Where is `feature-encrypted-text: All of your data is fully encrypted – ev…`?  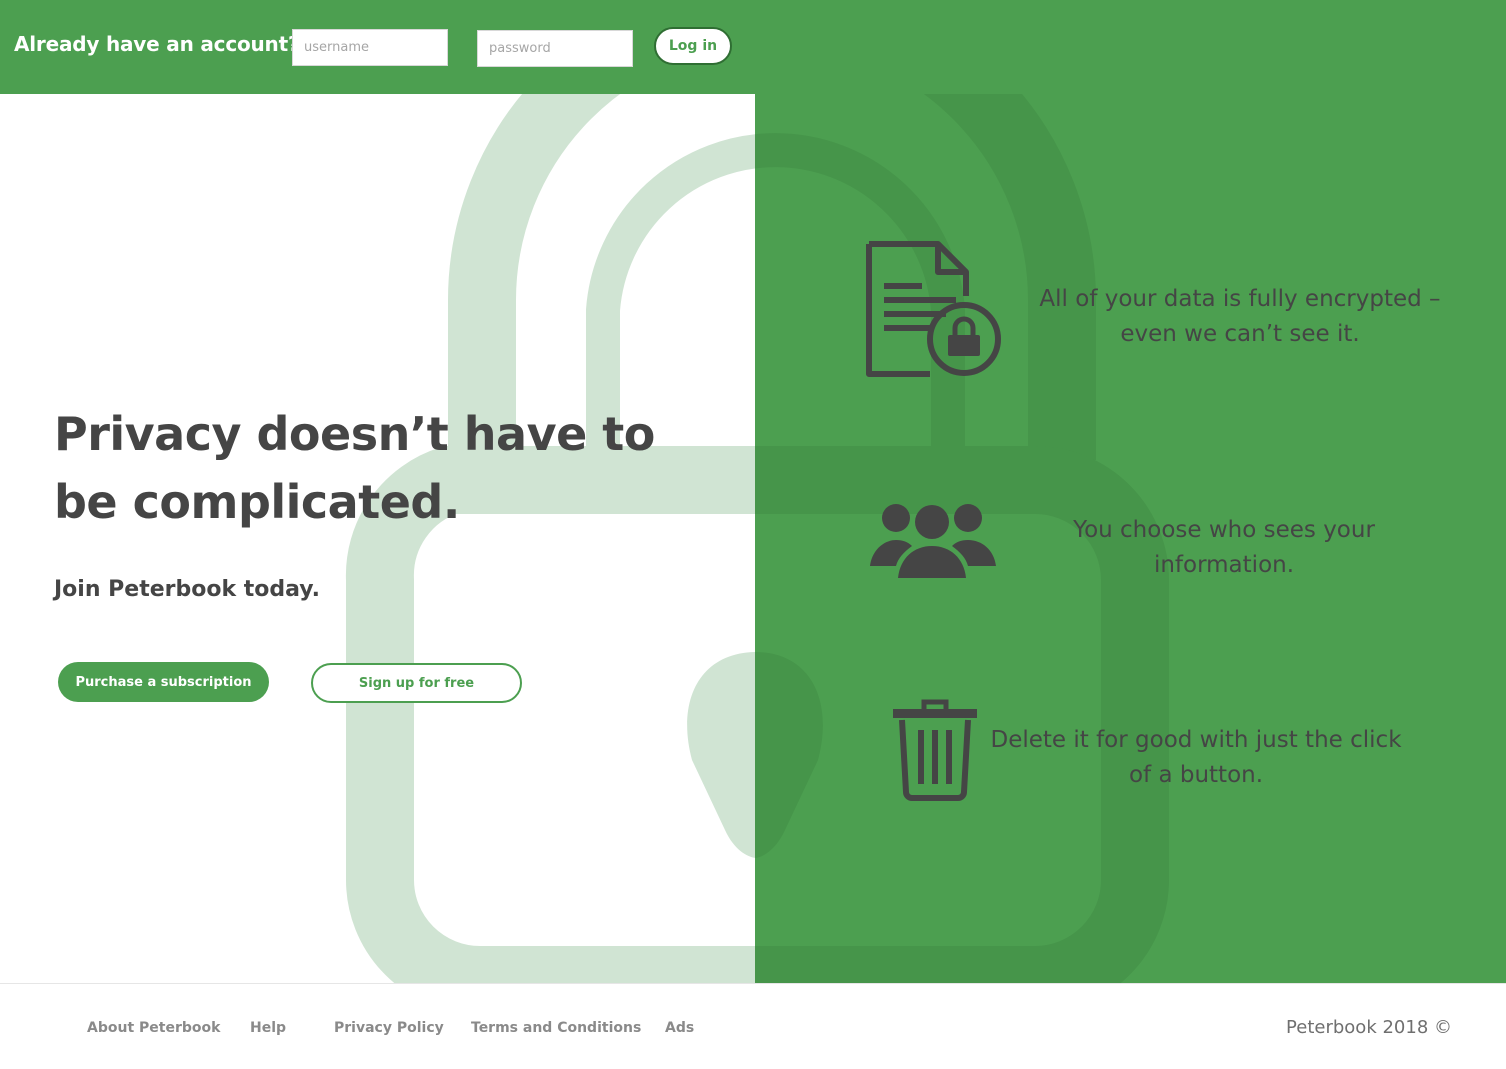 feature-encrypted-text: All of your data is fully encrypted – ev… is located at coordinates (1240, 316).